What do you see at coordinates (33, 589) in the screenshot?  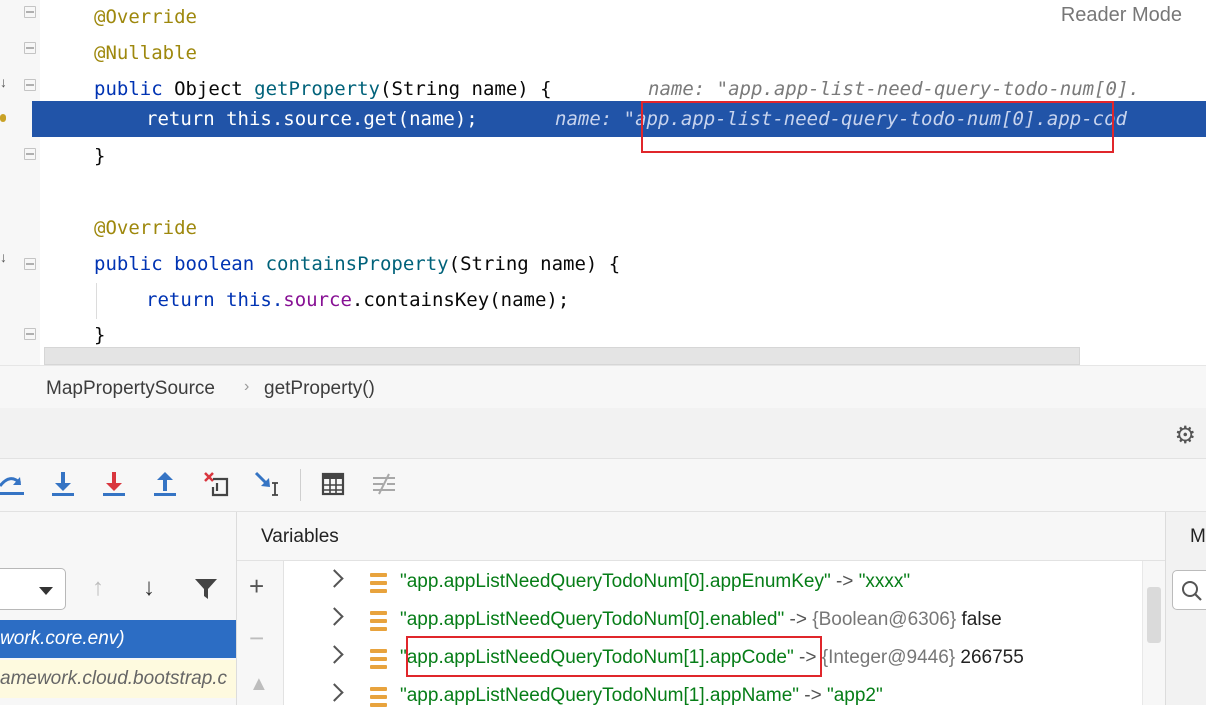 I see `thread-selector` at bounding box center [33, 589].